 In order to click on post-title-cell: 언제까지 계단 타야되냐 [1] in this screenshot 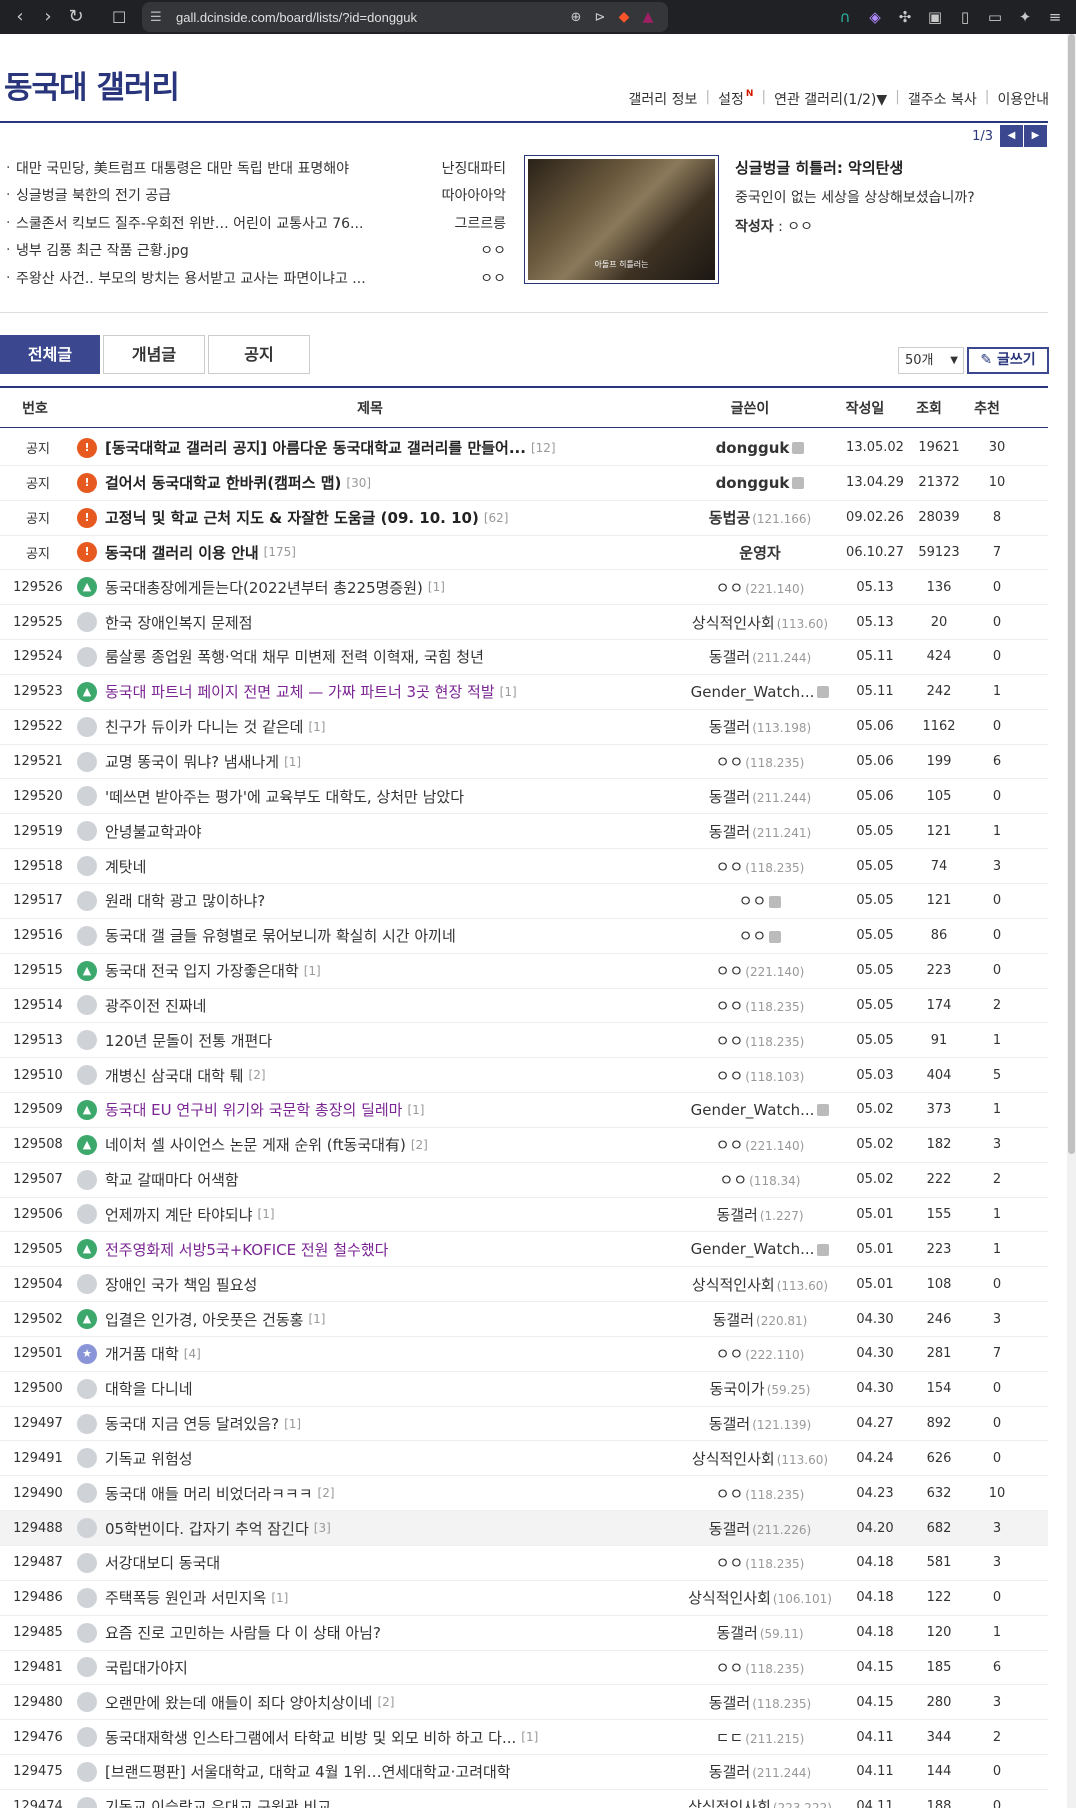, I will do `click(378, 1214)`.